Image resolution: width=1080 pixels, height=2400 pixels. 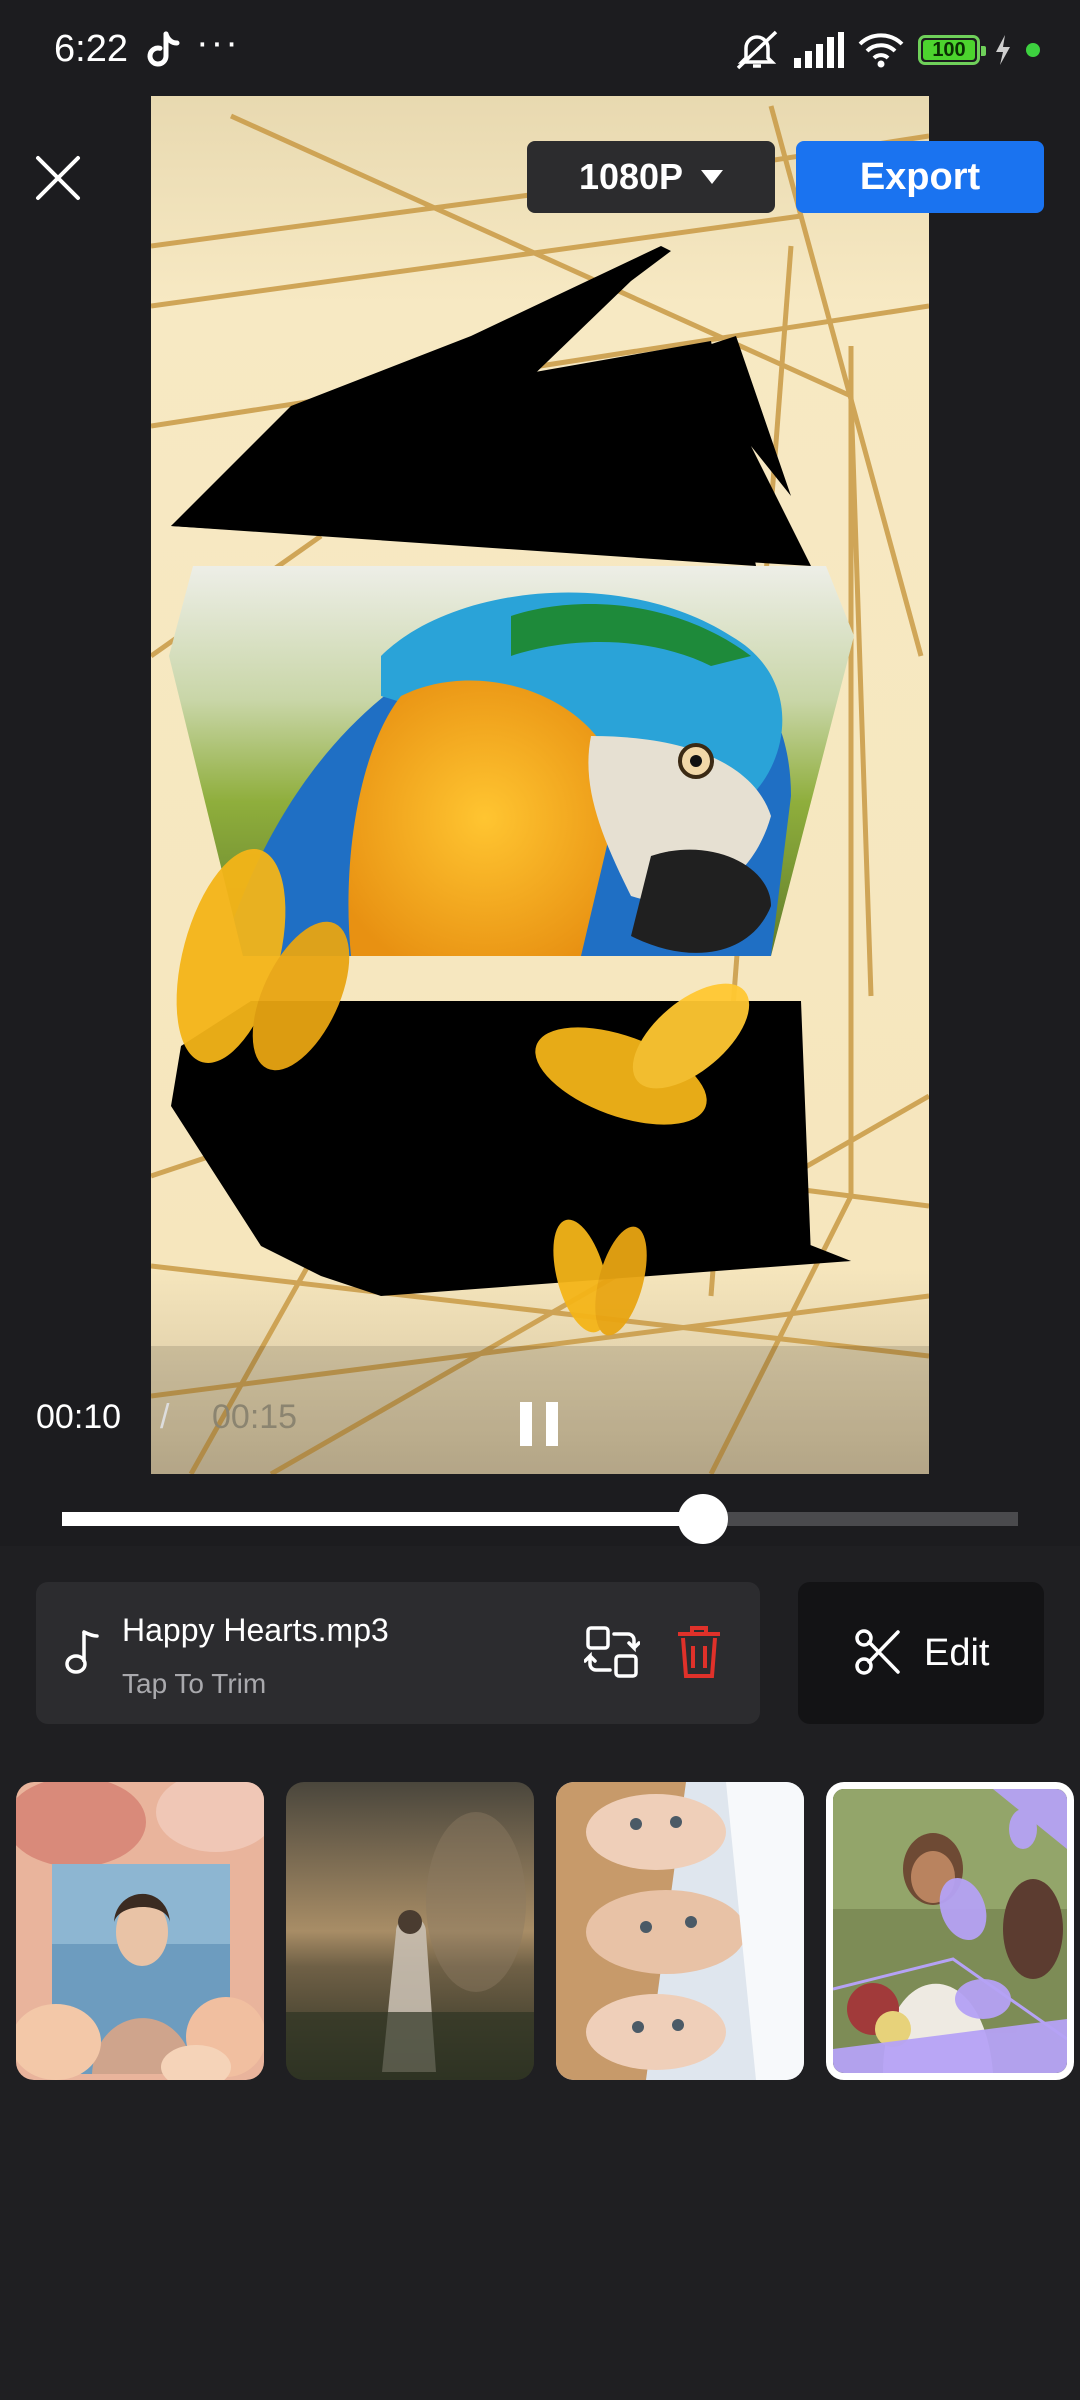 I want to click on current-time: 00:10, so click(x=79, y=1417).